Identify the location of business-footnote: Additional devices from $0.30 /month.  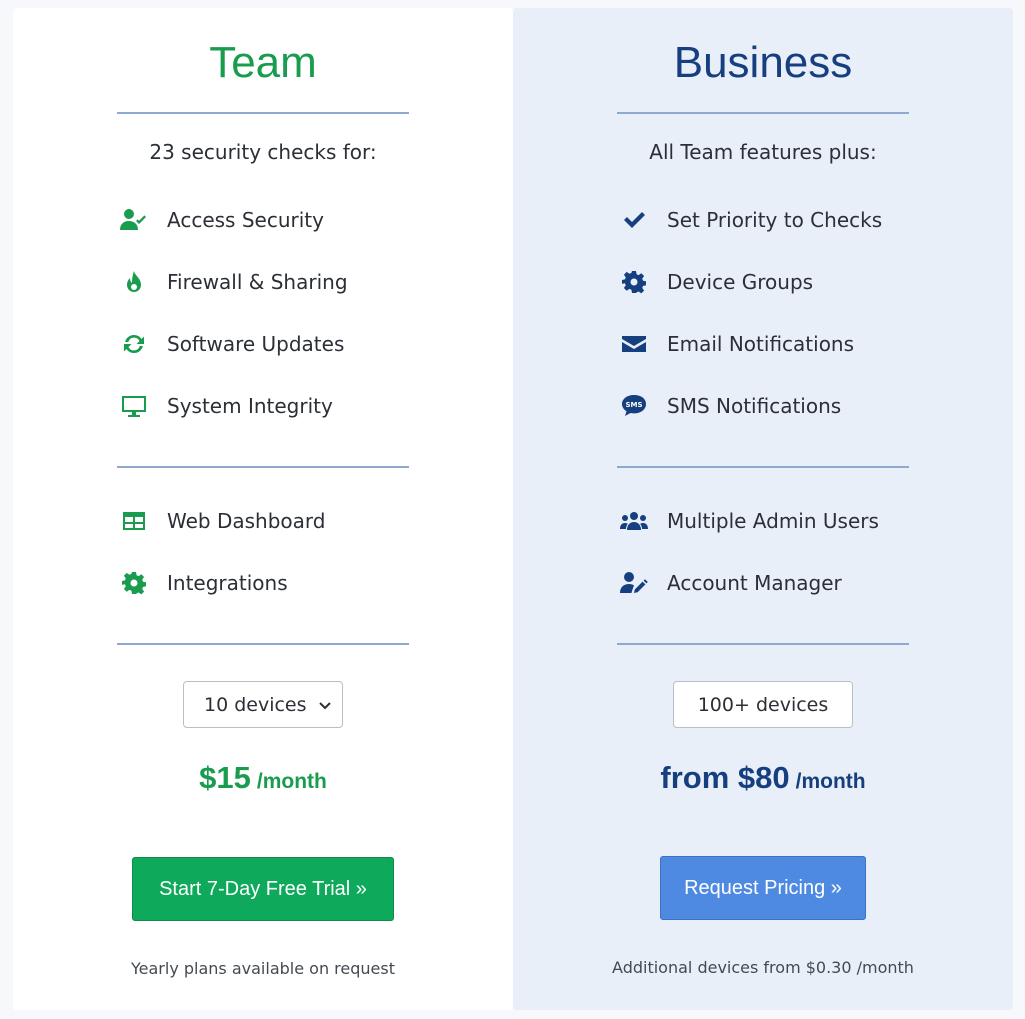
(763, 967).